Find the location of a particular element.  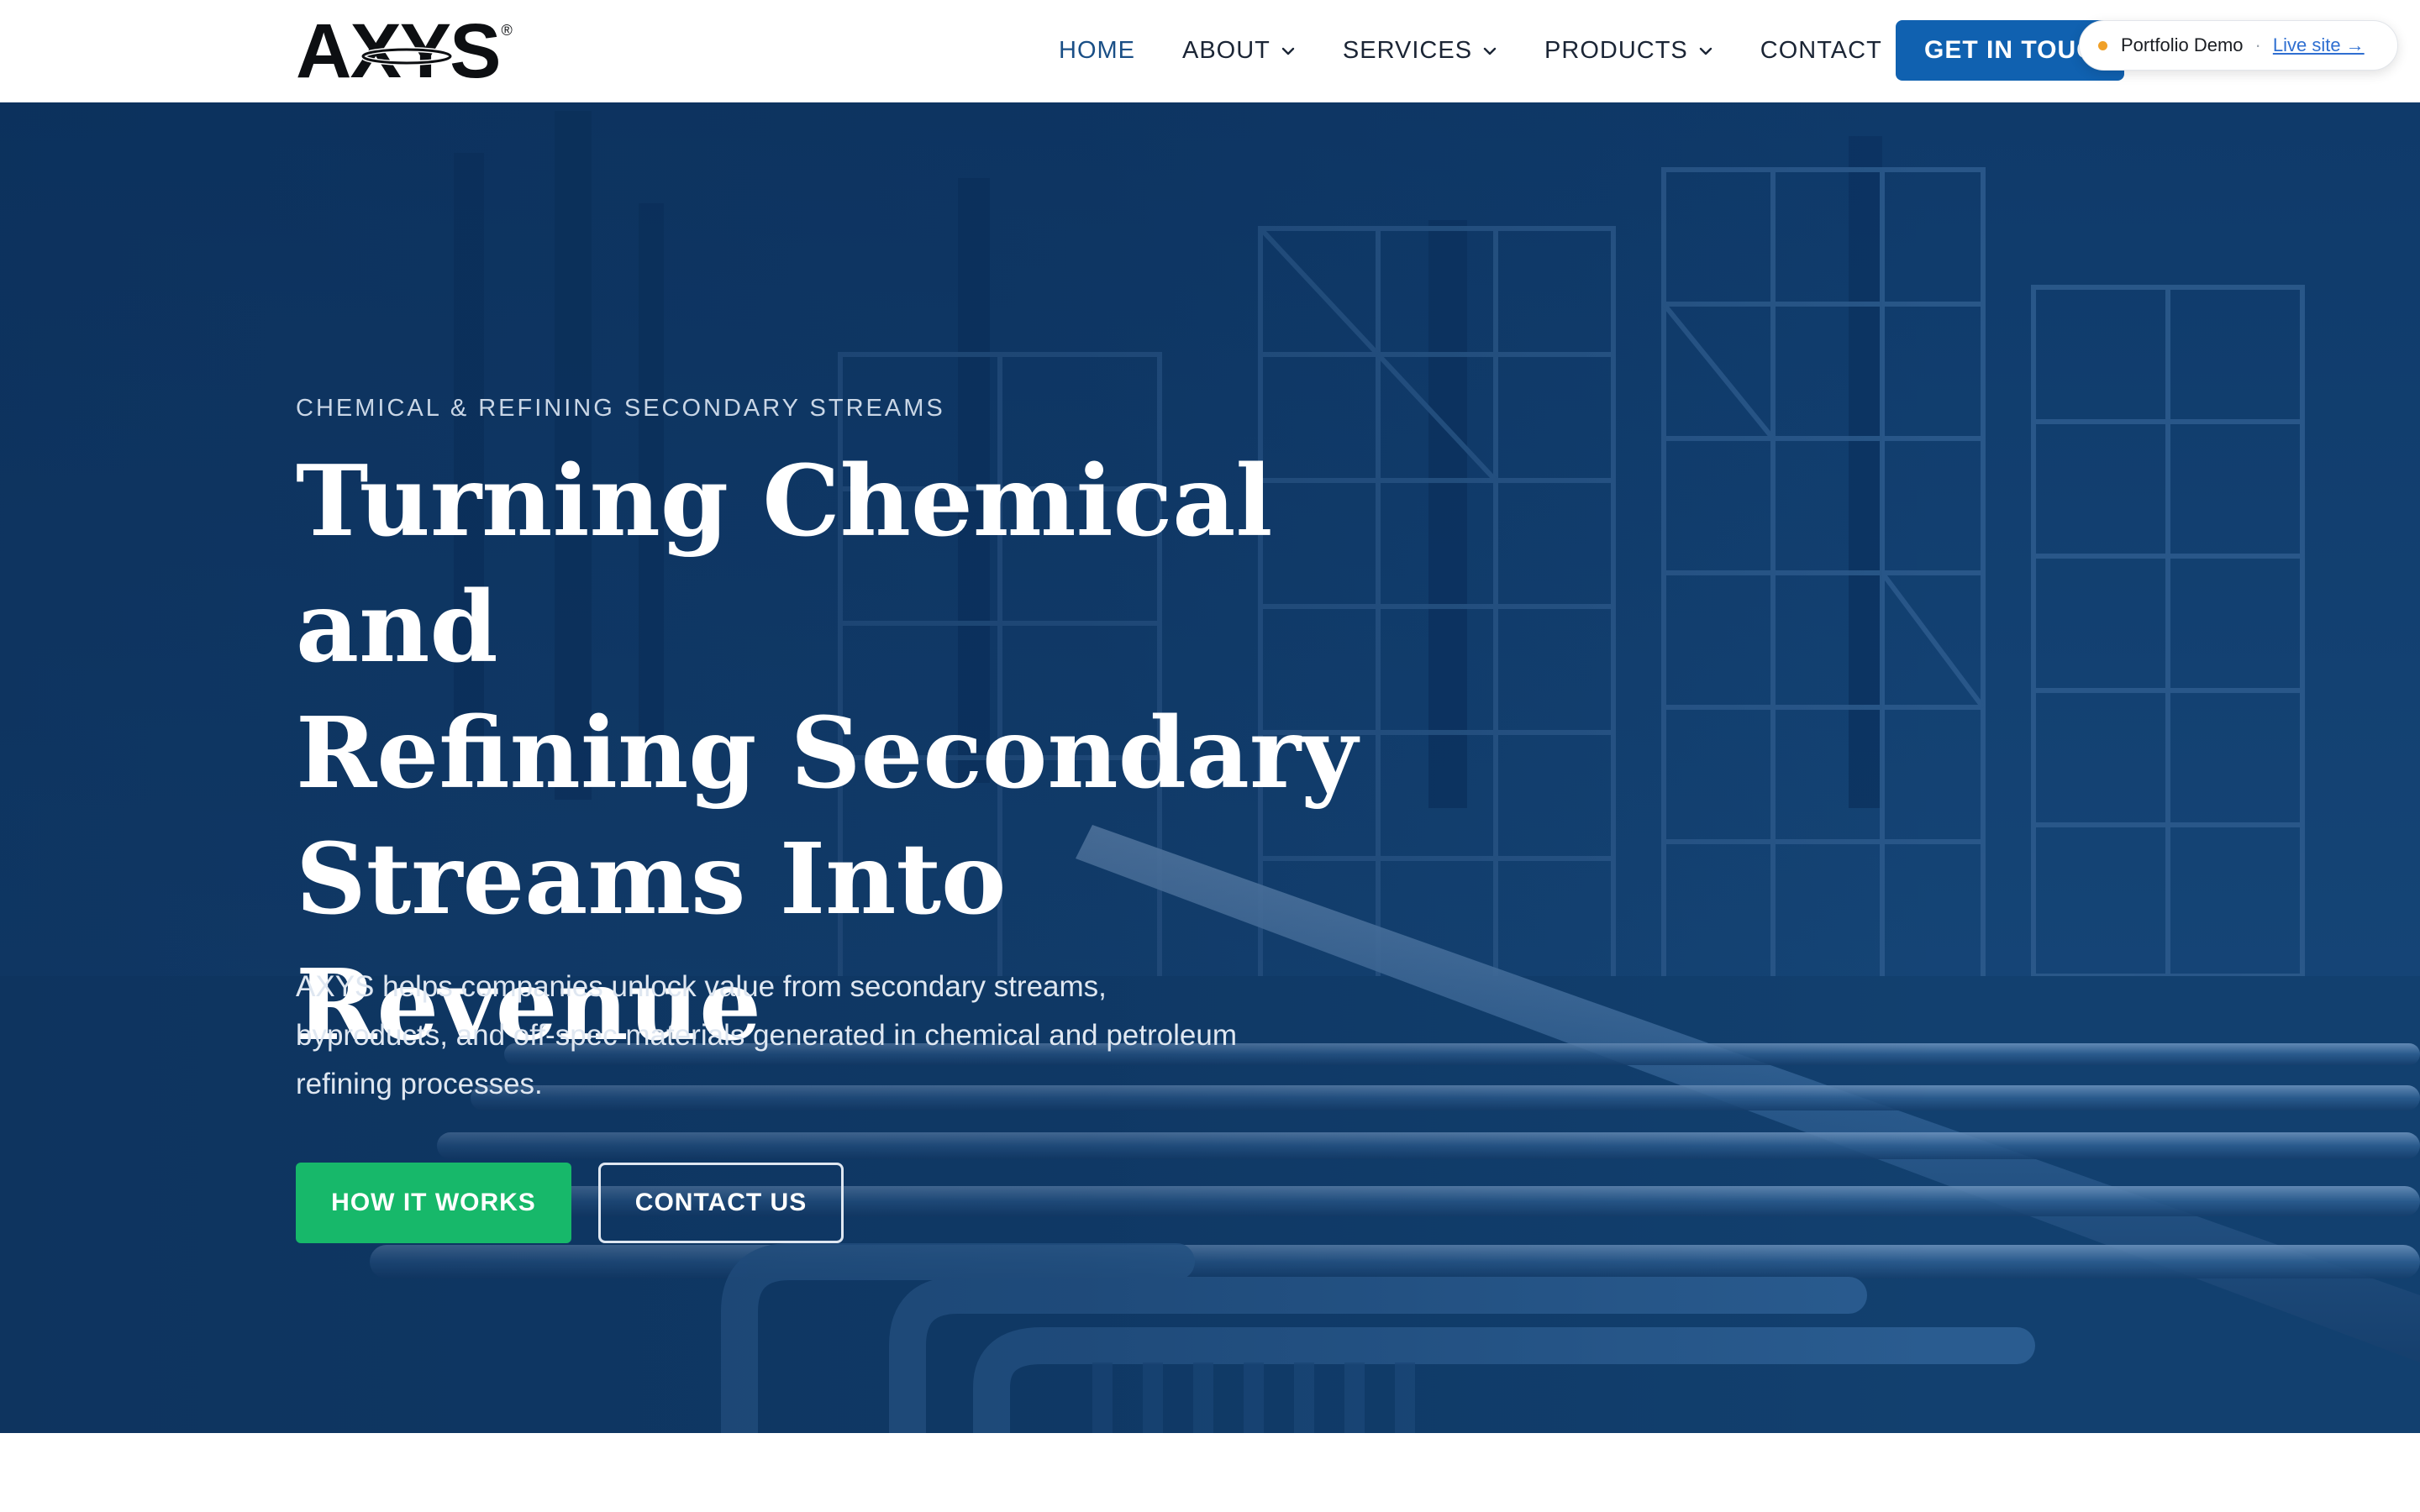

nav-item-label: HOME is located at coordinates (1097, 50).